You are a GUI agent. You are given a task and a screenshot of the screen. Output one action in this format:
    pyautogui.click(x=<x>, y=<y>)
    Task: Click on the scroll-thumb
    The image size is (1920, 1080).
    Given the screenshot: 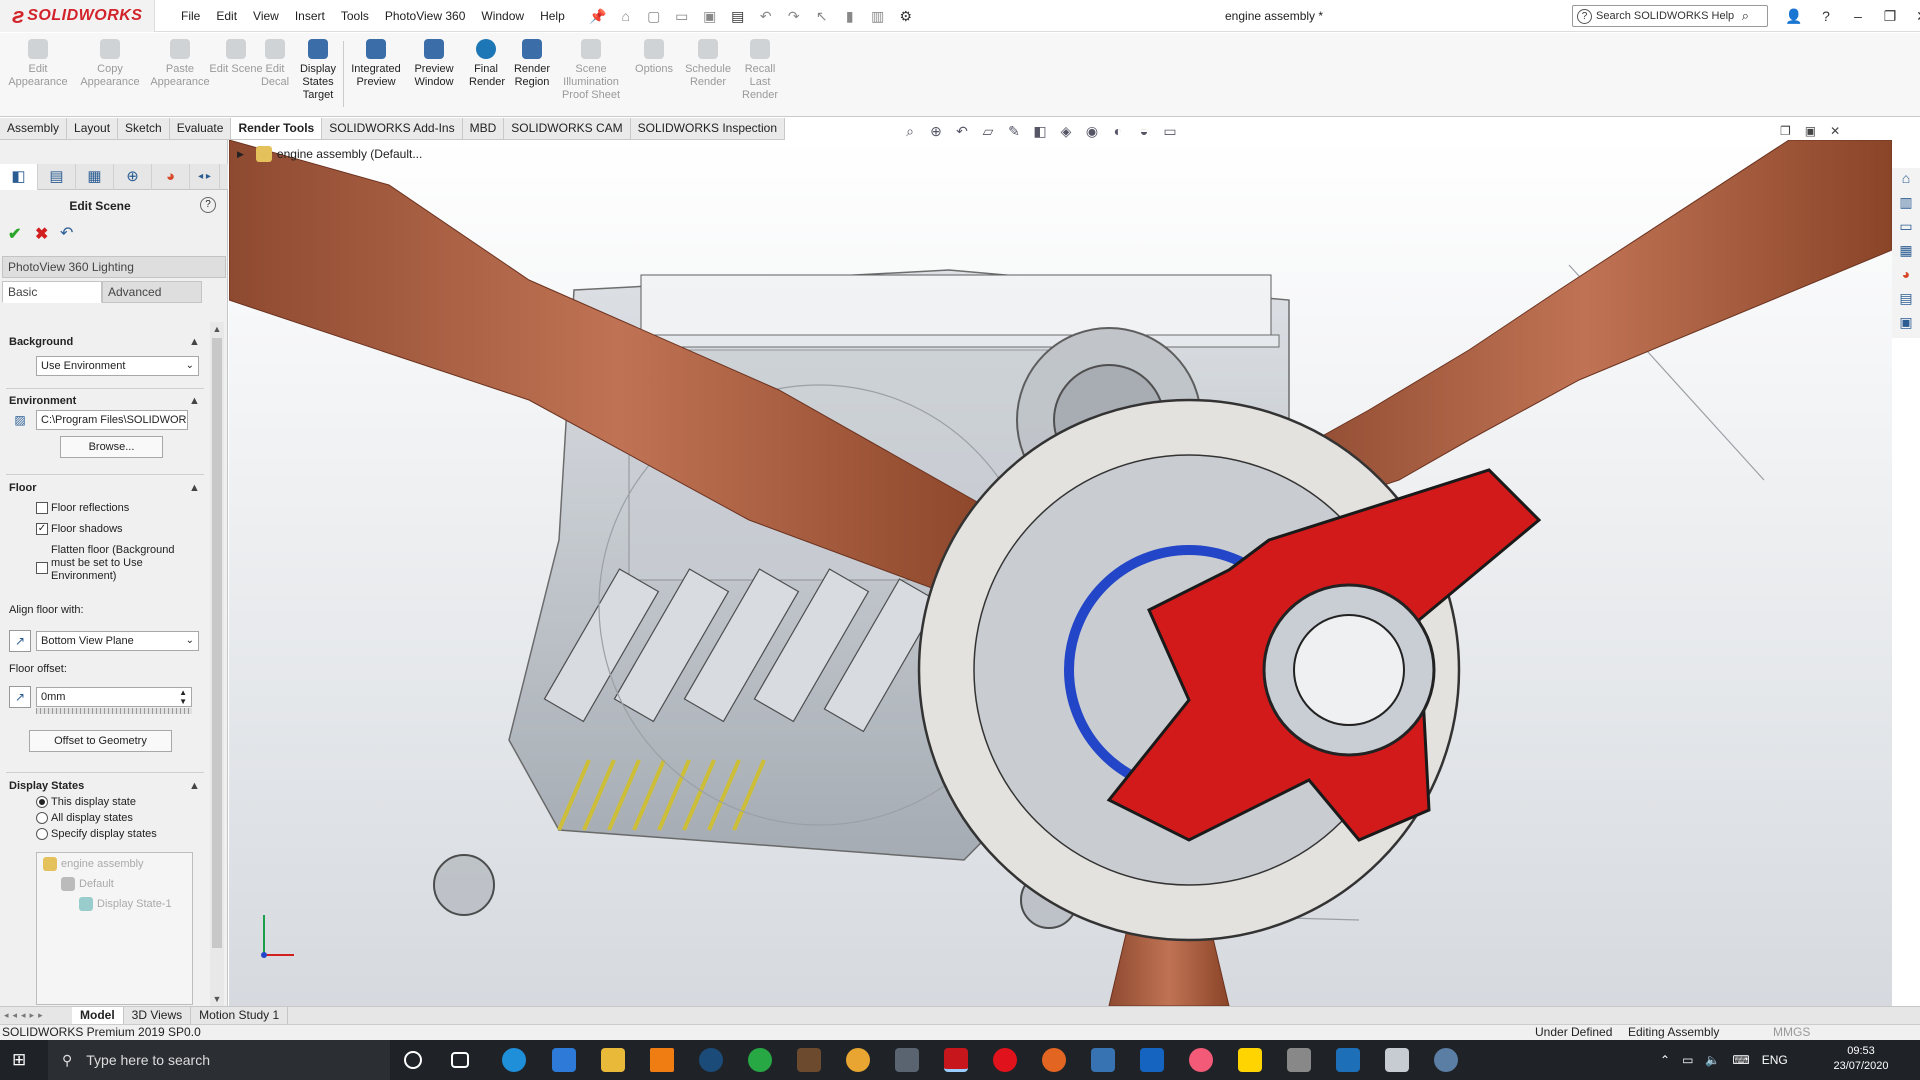 What is the action you would take?
    pyautogui.click(x=217, y=643)
    